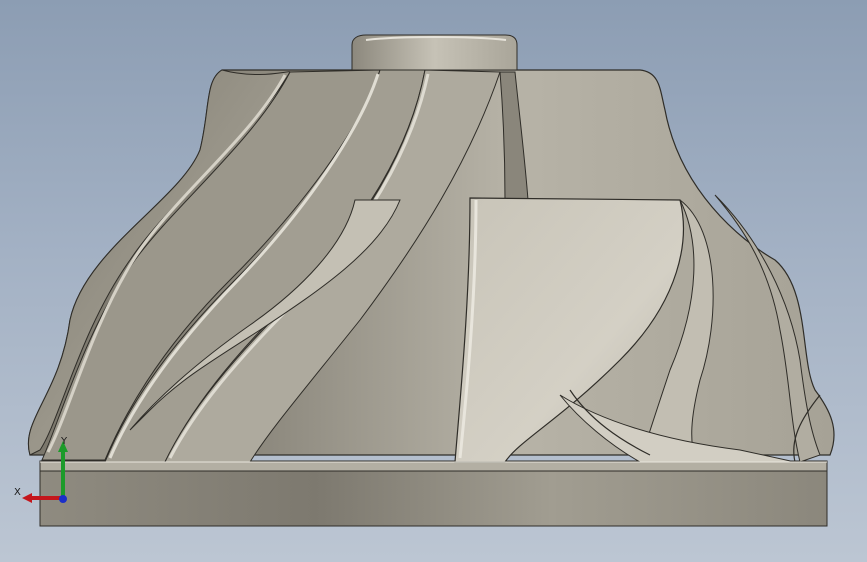 The image size is (867, 562). I want to click on y-axis-label: Y, so click(64, 441).